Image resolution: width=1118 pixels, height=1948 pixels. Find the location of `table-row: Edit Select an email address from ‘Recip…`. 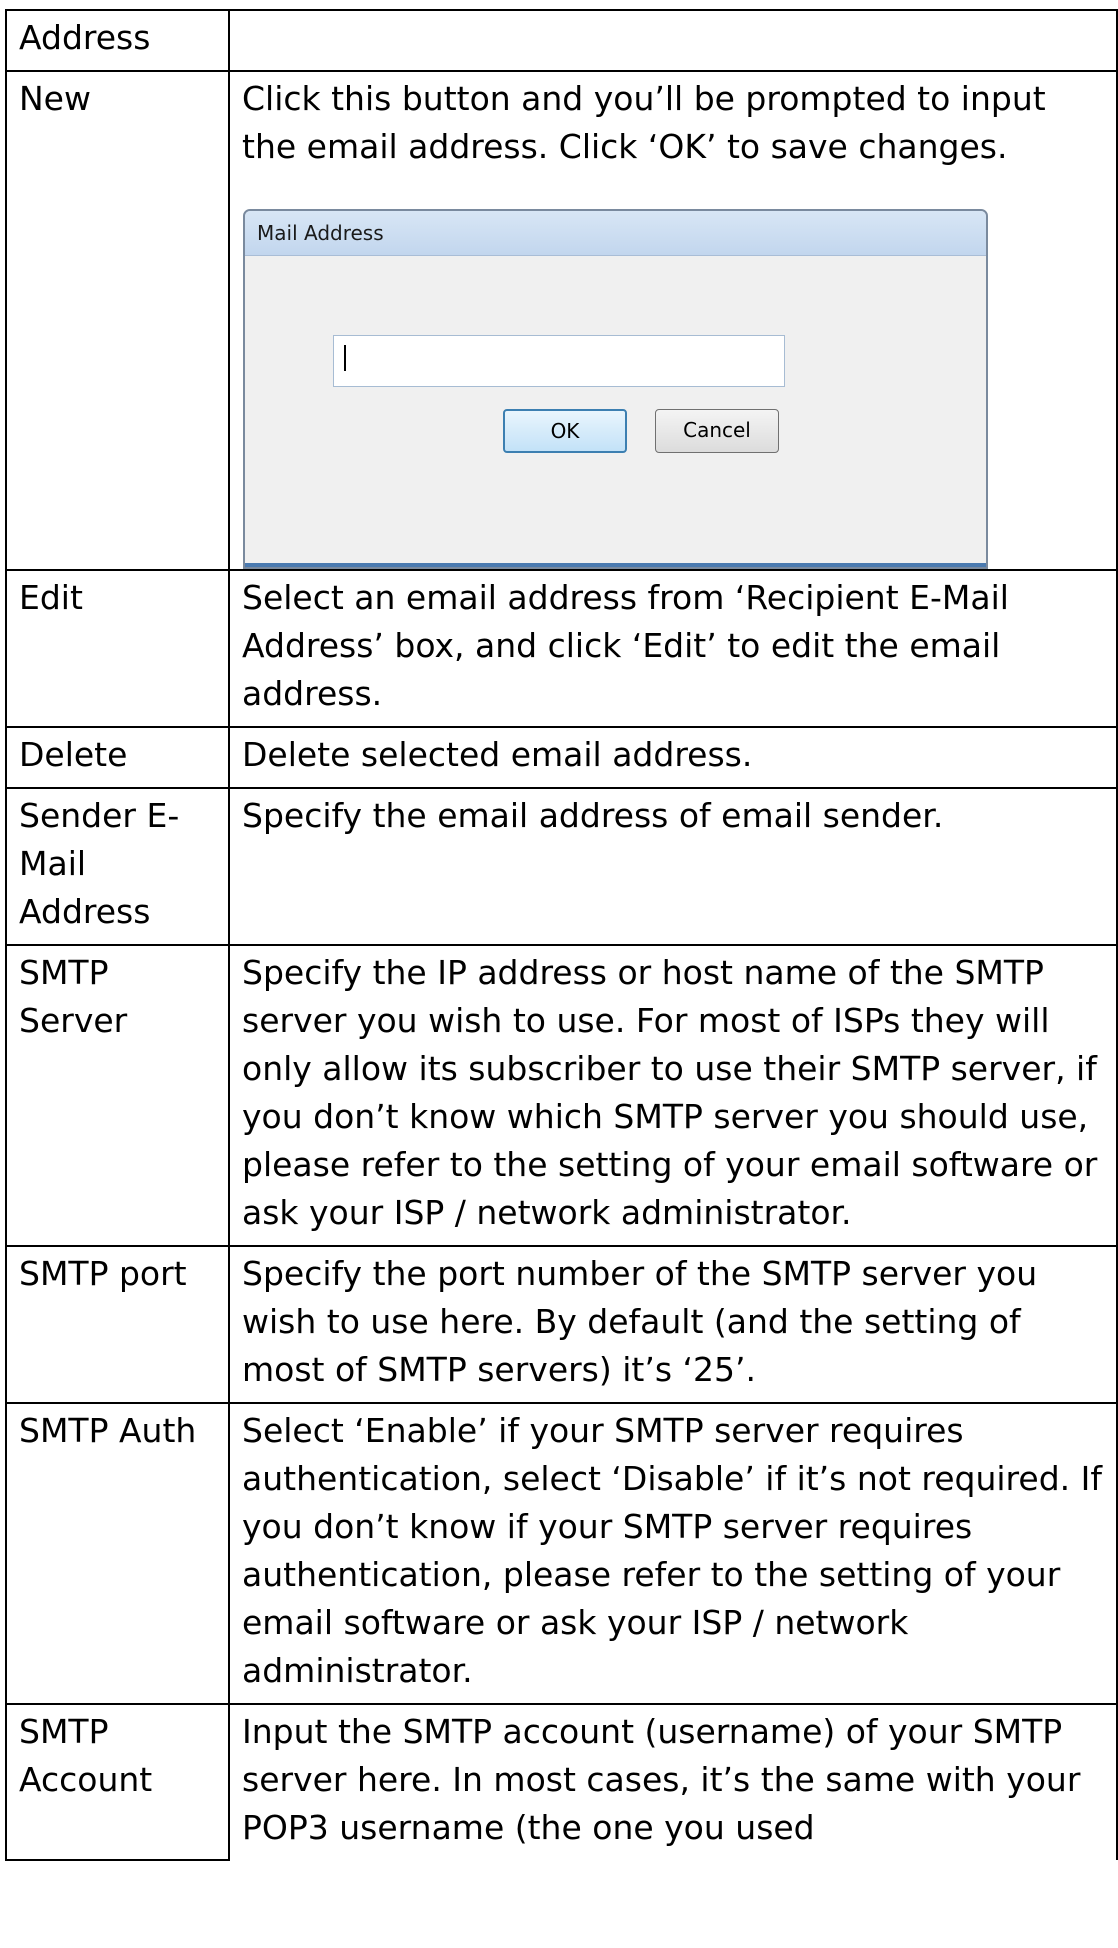

table-row: Edit Select an email address from ‘Recip… is located at coordinates (561, 648).